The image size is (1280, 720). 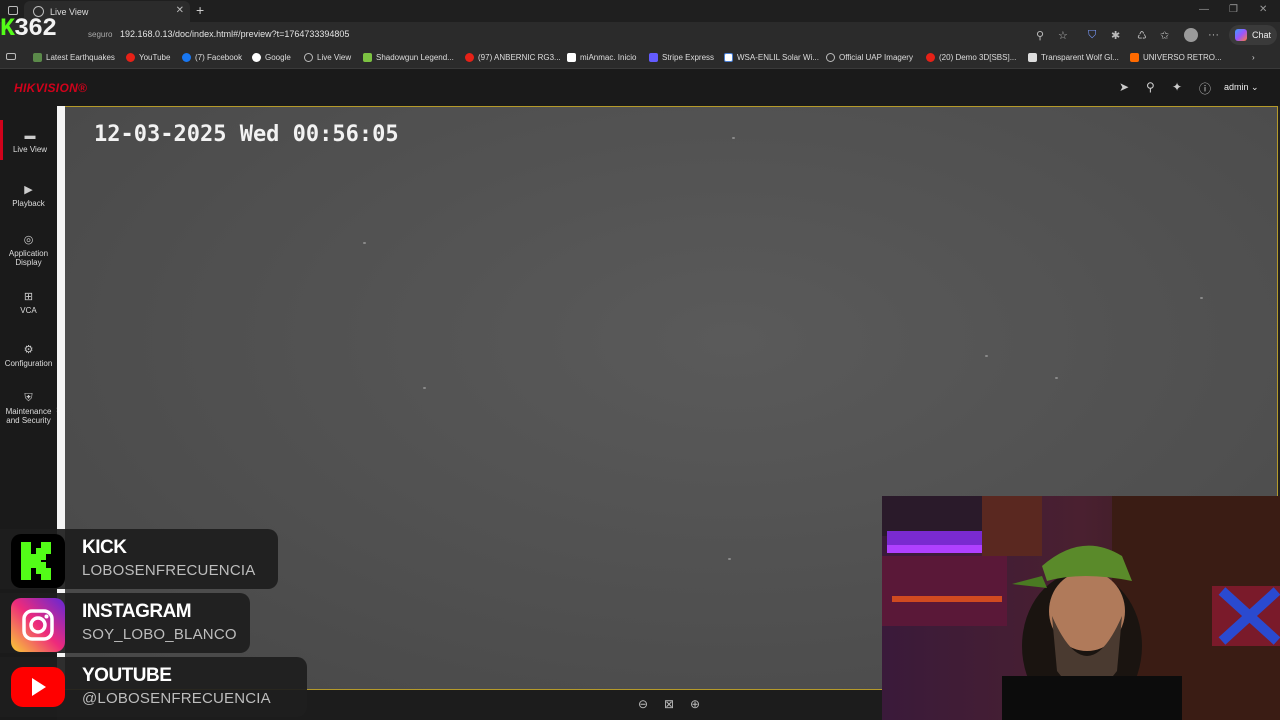 I want to click on bookmark-item: YouTube, so click(x=148, y=57).